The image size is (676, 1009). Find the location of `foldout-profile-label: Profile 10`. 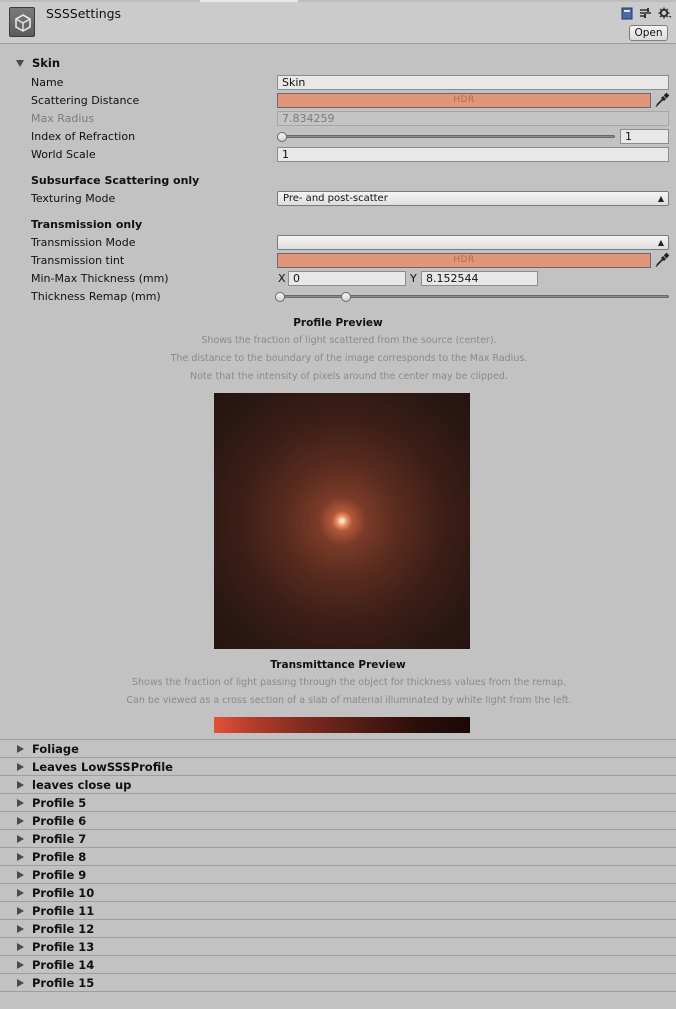

foldout-profile-label: Profile 10 is located at coordinates (63, 893).